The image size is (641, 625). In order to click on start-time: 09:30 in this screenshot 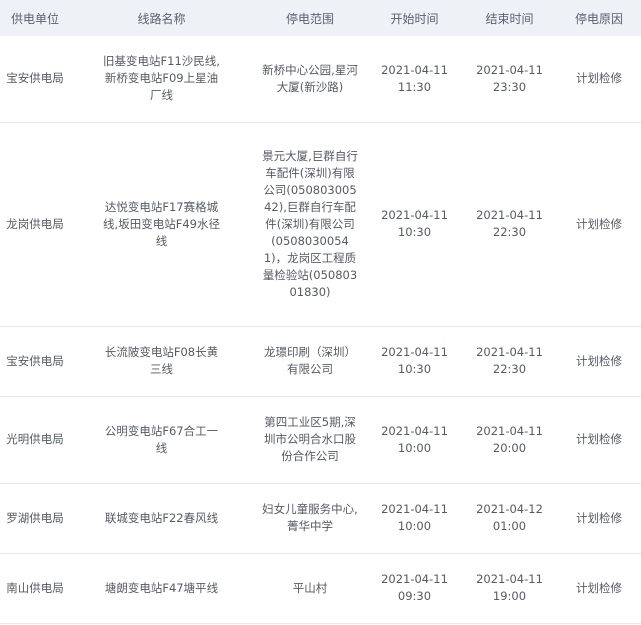, I will do `click(414, 596)`.